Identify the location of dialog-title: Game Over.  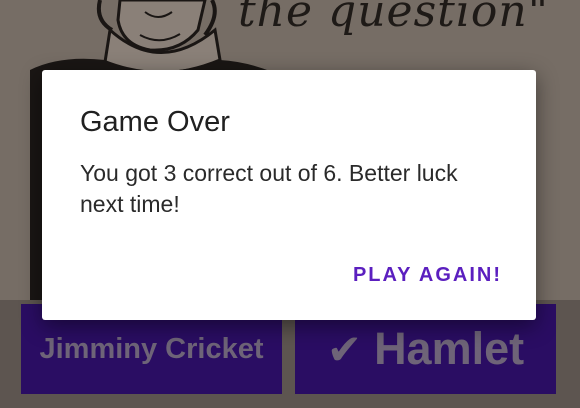
(155, 122).